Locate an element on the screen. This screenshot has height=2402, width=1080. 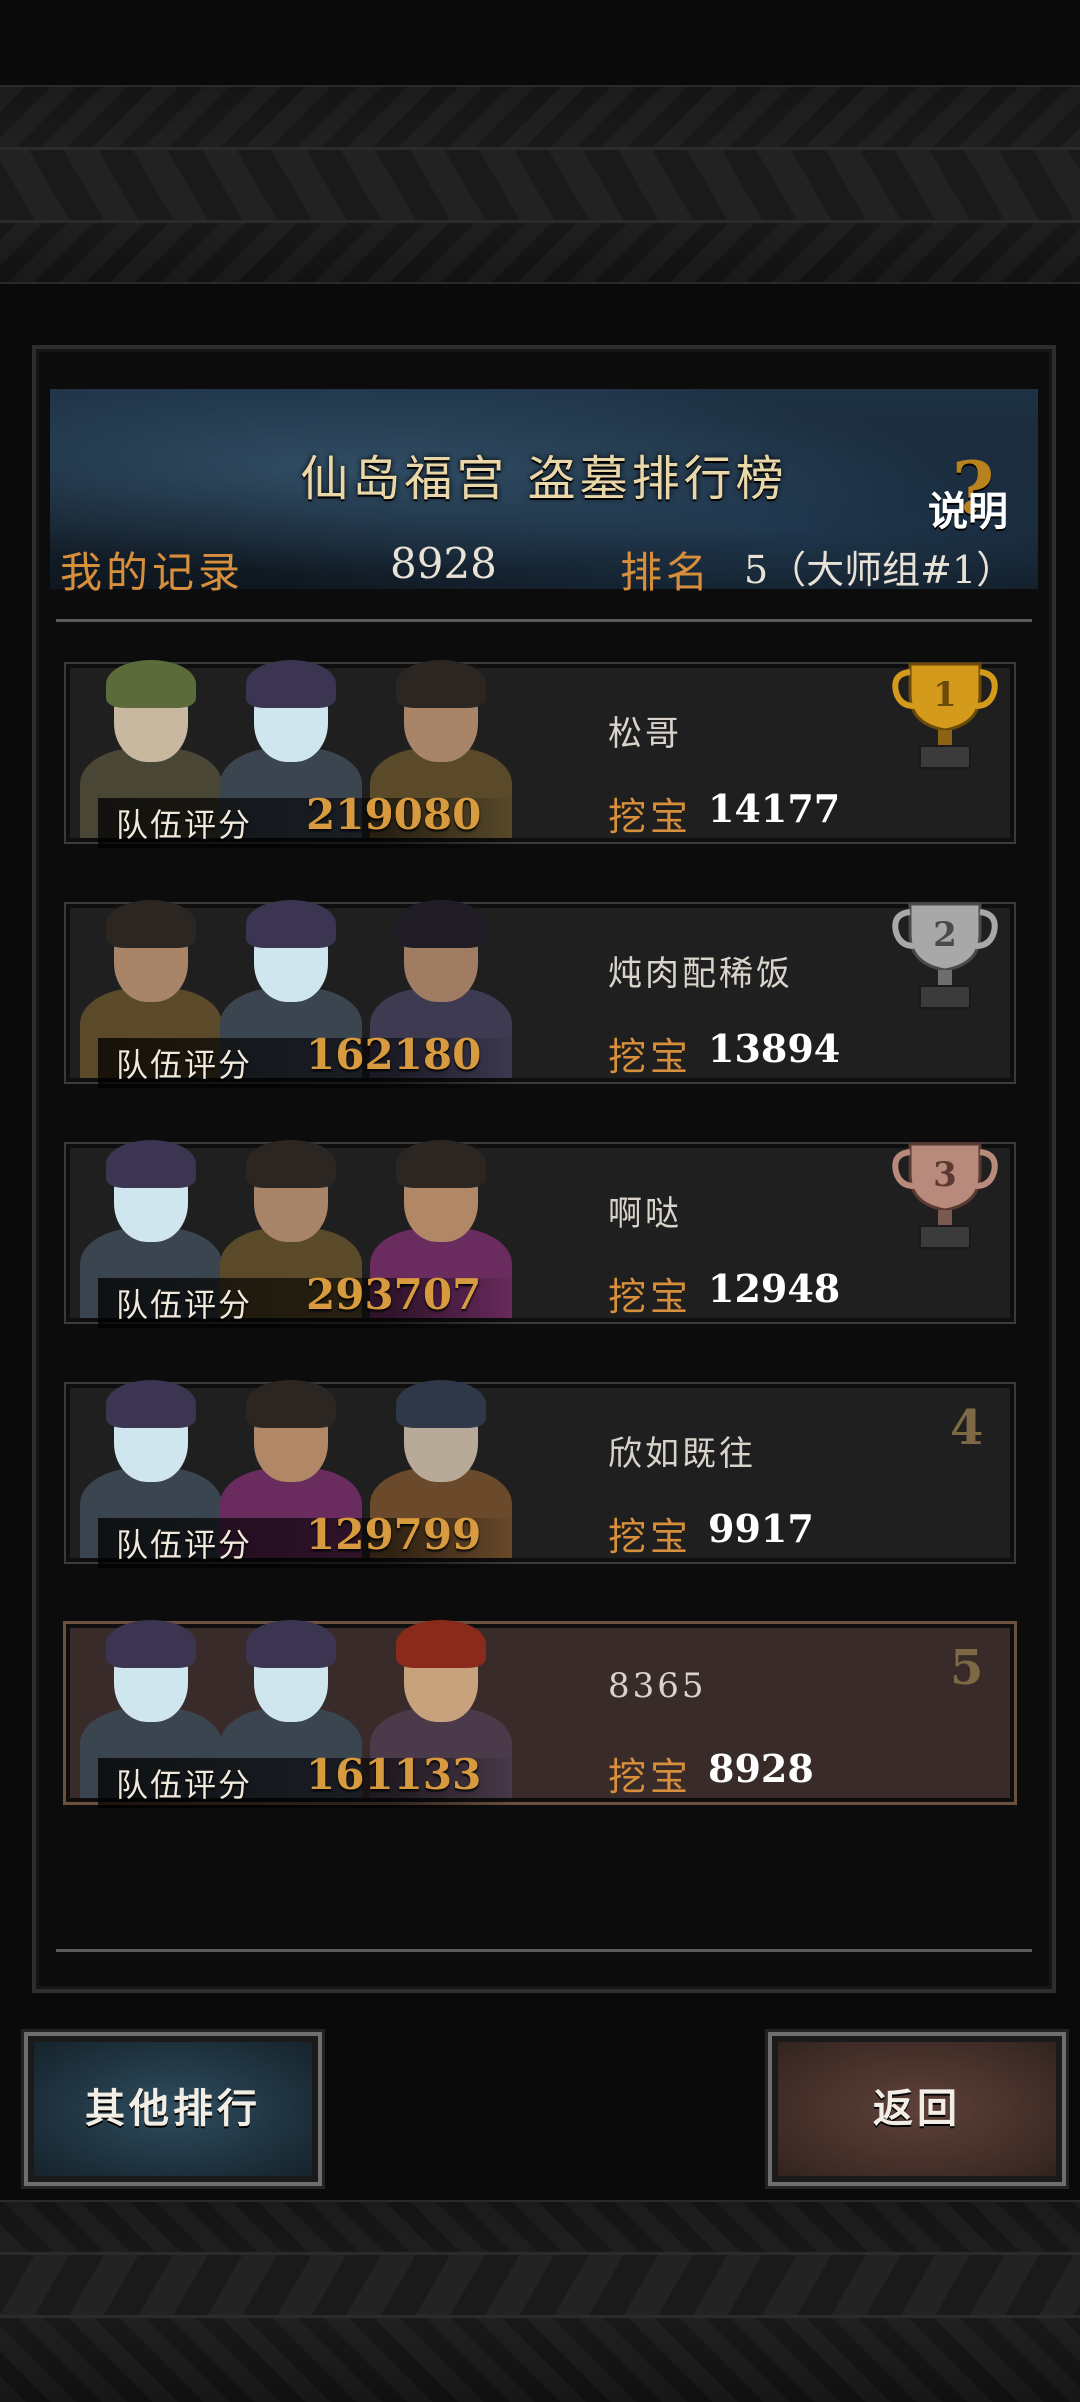
bottom-decorative-band is located at coordinates (540, 2301).